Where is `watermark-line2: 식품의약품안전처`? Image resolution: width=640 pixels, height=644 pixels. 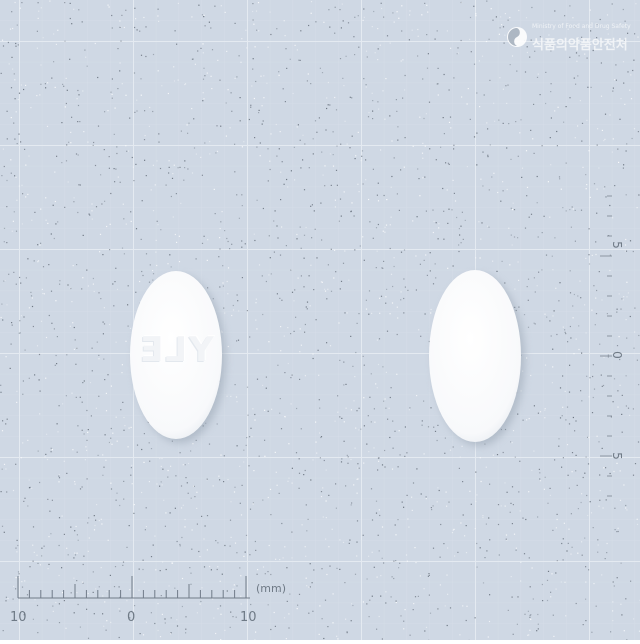 watermark-line2: 식품의약품안전처 is located at coordinates (580, 43).